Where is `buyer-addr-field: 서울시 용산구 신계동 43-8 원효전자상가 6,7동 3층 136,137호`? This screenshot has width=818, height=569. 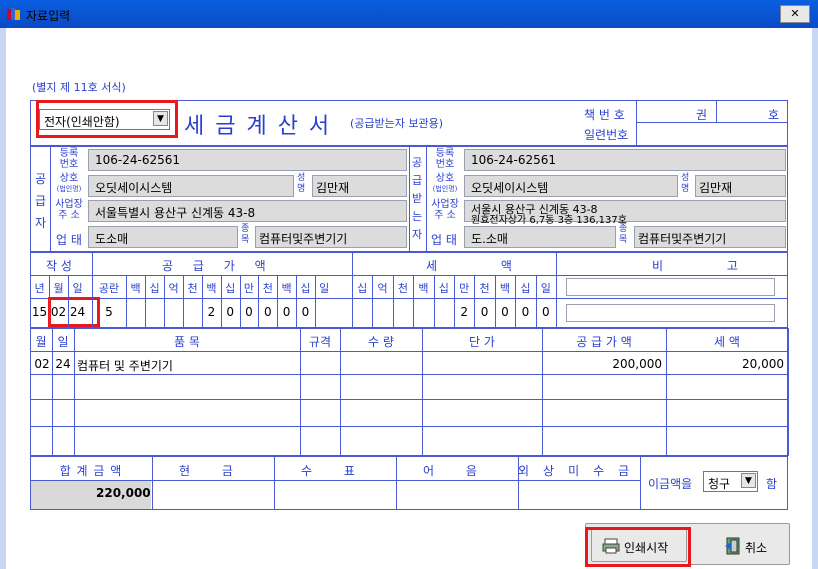 buyer-addr-field: 서울시 용산구 신계동 43-8 원효전자상가 6,7동 3층 136,137호 is located at coordinates (625, 213).